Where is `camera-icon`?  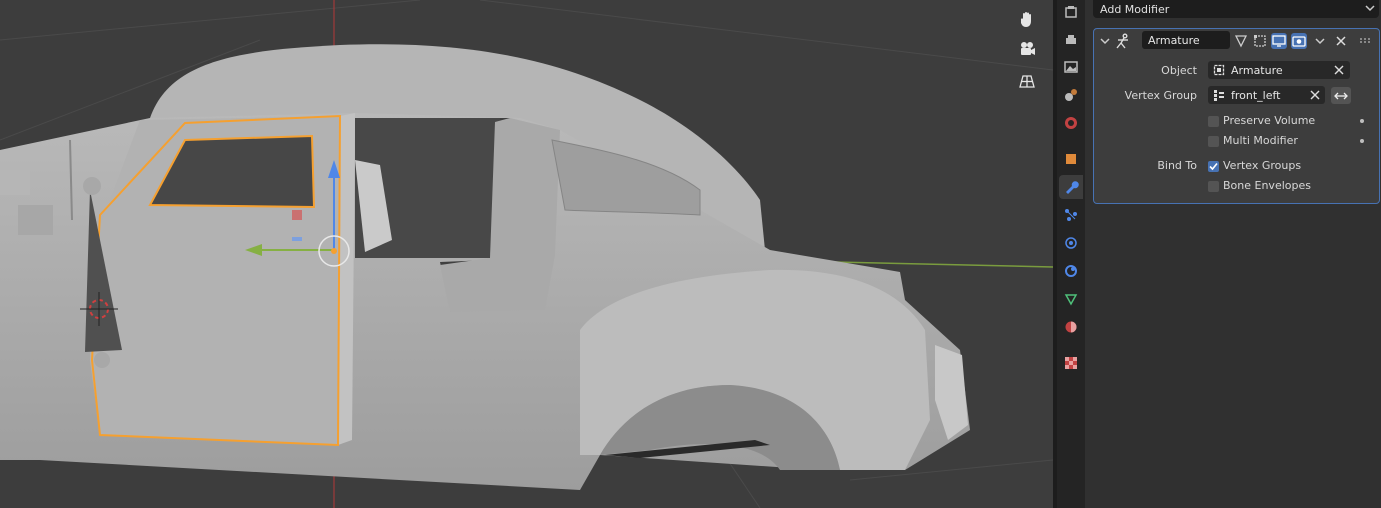
camera-icon is located at coordinates (1028, 48).